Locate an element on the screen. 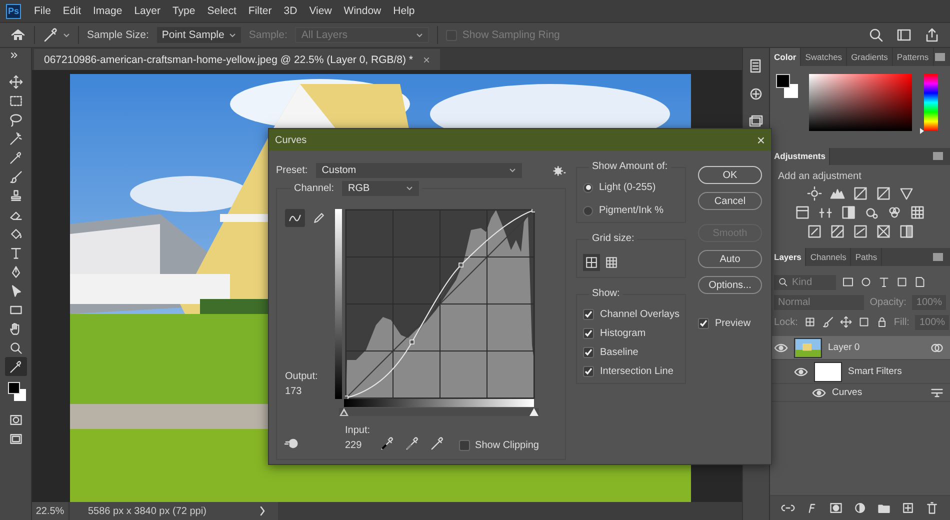  adjustment-layer-icon is located at coordinates (860, 508).